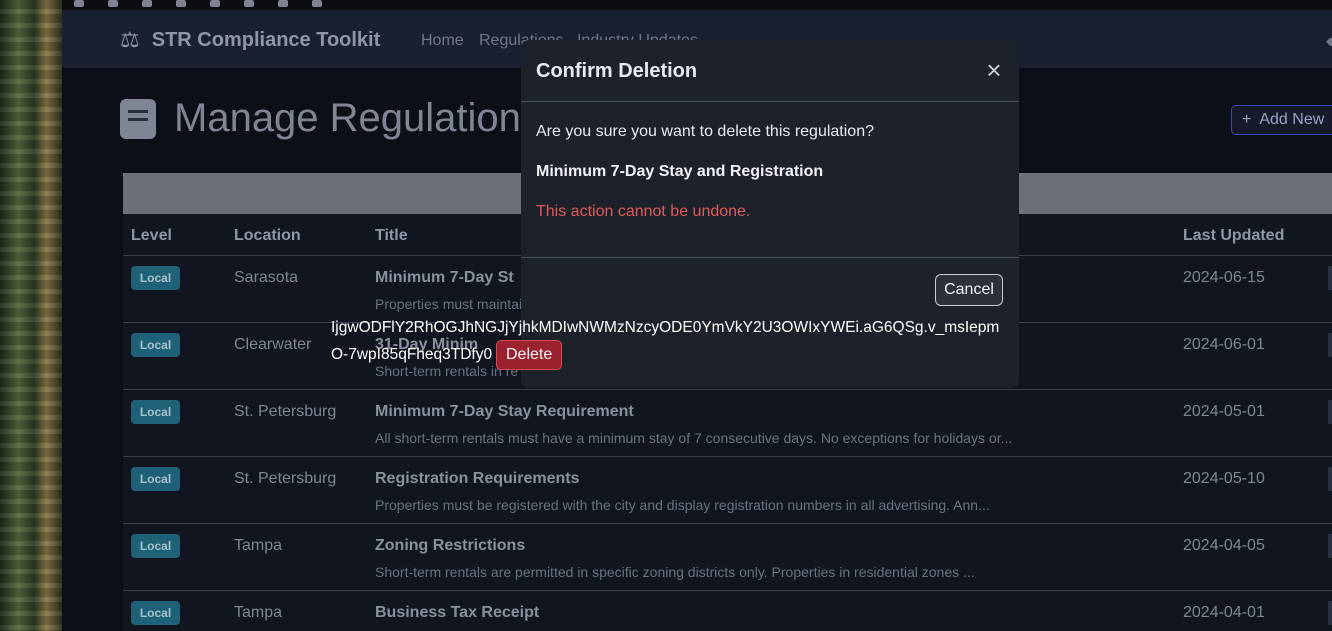 Image resolution: width=1332 pixels, height=631 pixels. Describe the element at coordinates (1329, 41) in the screenshot. I see `user-menu-icon: ◆` at that location.